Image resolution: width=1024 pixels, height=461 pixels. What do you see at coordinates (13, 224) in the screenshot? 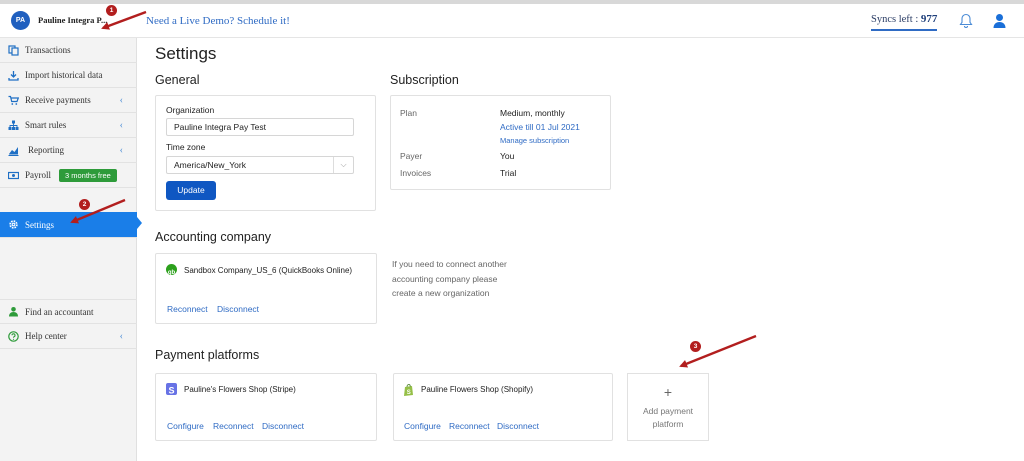
I see `gear-icon` at bounding box center [13, 224].